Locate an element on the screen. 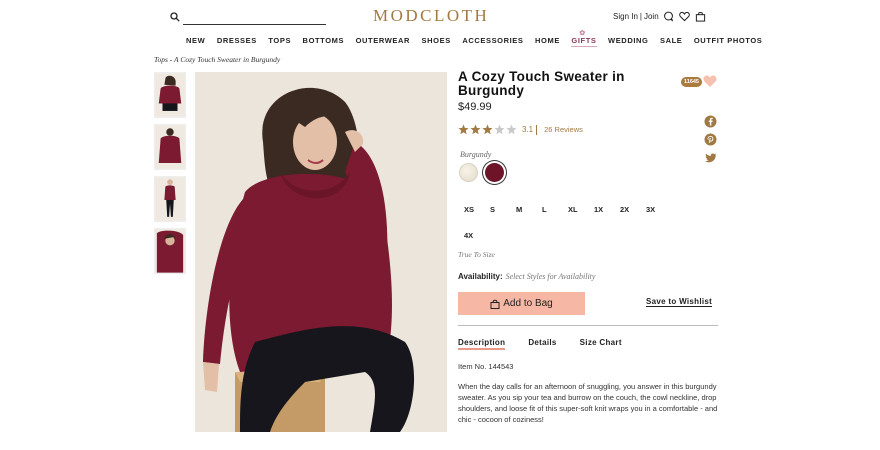 The image size is (880, 450). size-option-2x: 2X is located at coordinates (627, 209).